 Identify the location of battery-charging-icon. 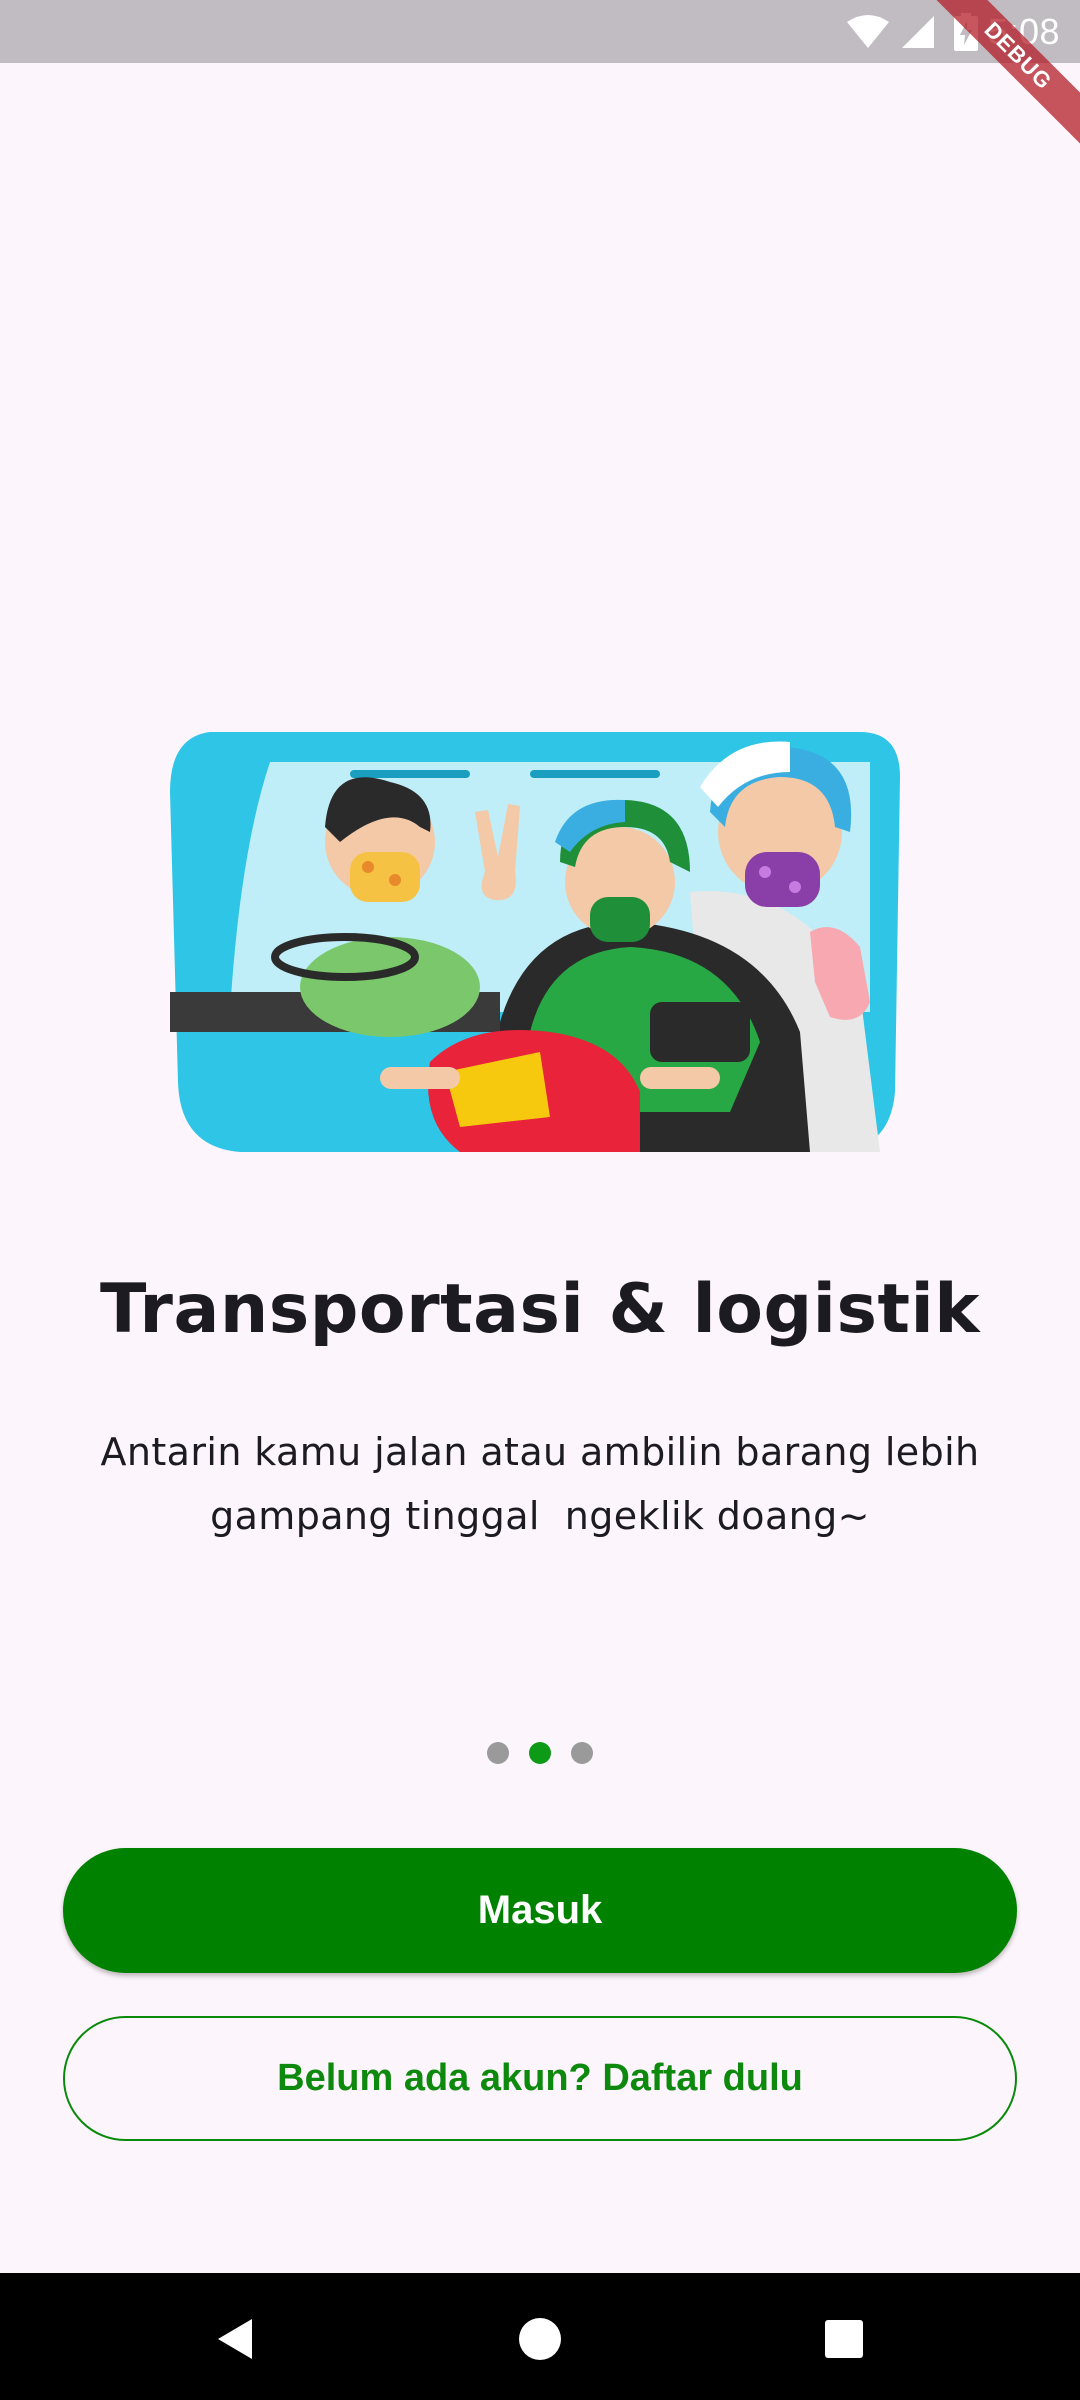
(965, 31).